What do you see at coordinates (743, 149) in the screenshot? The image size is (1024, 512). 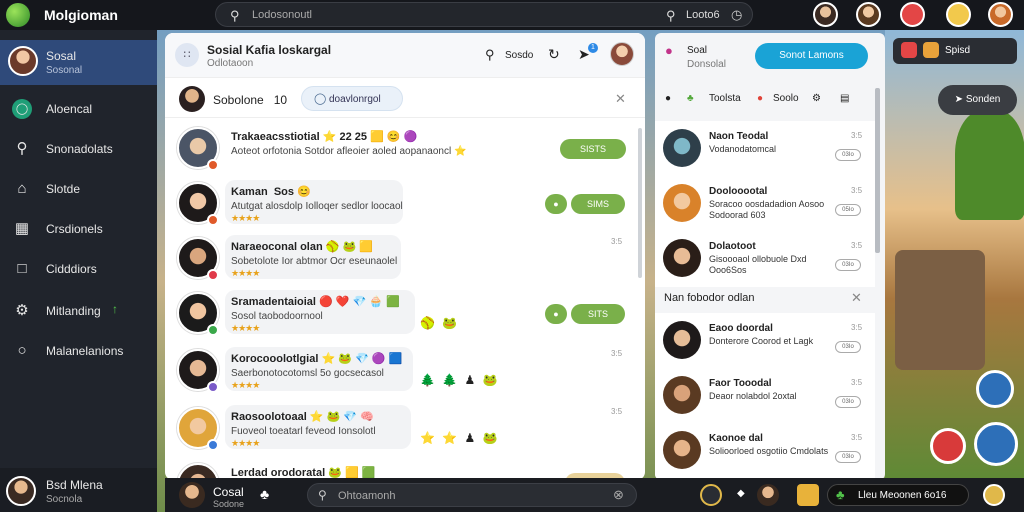 I see `contact-desc: Vodanodatomcal` at bounding box center [743, 149].